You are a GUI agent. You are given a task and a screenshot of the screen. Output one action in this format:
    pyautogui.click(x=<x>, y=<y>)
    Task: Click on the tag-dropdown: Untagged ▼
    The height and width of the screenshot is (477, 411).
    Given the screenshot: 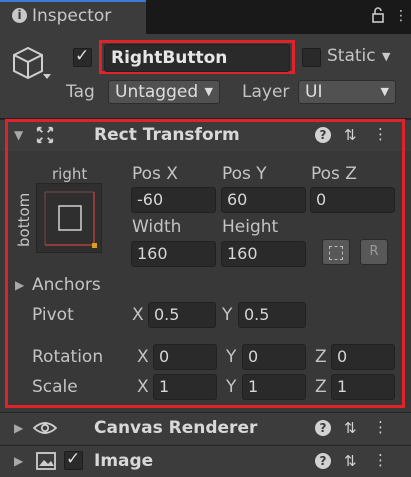 What is the action you would take?
    pyautogui.click(x=164, y=92)
    